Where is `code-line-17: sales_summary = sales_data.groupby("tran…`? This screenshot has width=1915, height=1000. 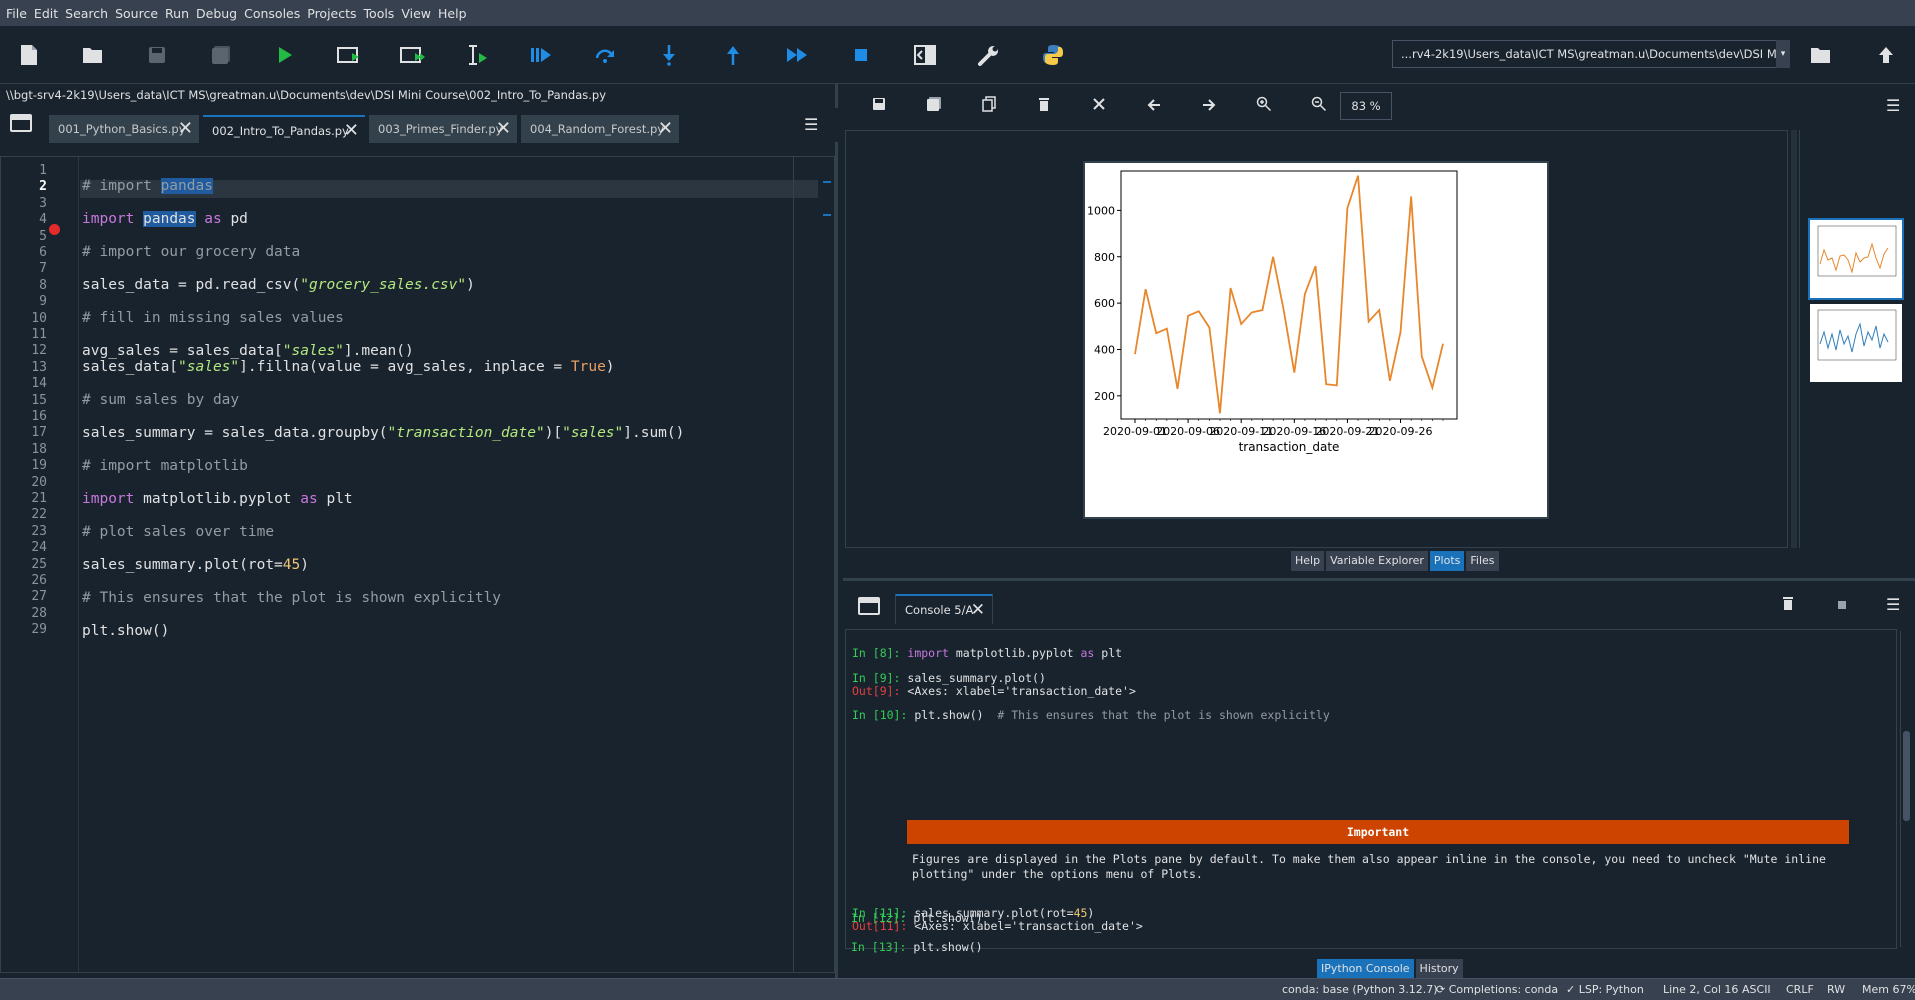
code-line-17: sales_summary = sales_data.groupby("tran… is located at coordinates (383, 433).